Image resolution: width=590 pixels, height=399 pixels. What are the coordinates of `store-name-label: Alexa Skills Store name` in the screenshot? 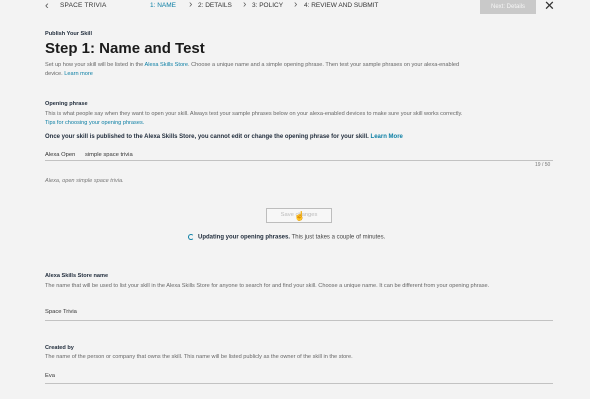 It's located at (77, 276).